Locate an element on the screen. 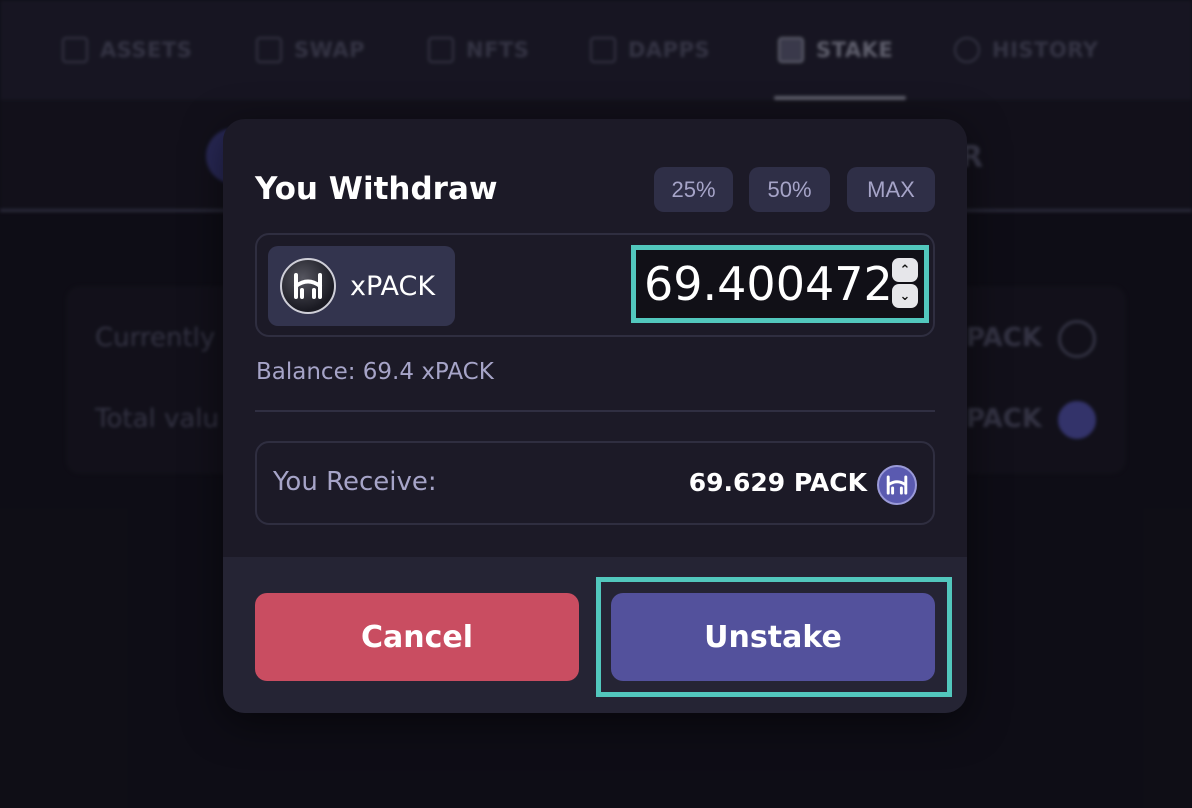  amount-input-highlight: ⌃ ⌄ is located at coordinates (780, 284).